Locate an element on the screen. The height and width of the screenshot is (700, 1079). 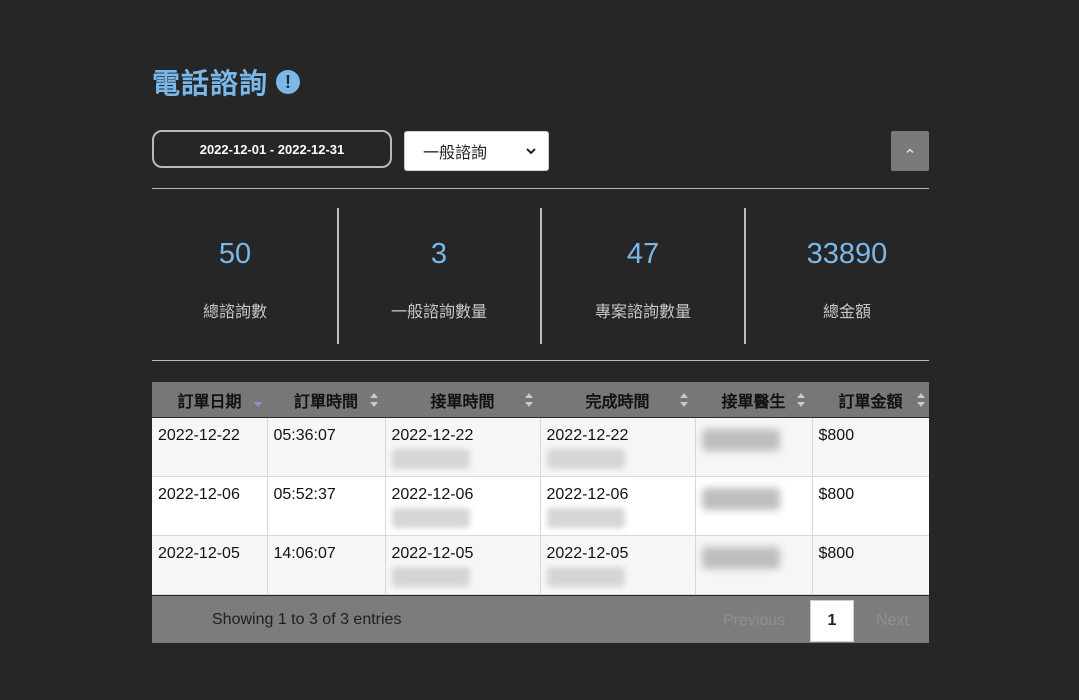
cell-accept-date: 2022-12-06 is located at coordinates (432, 494).